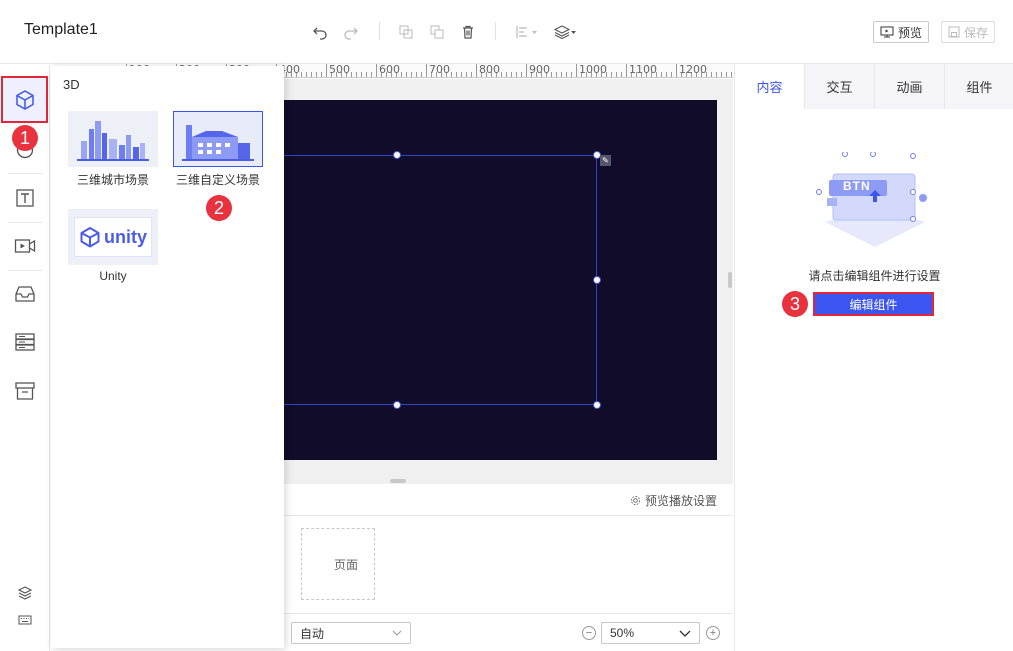 The image size is (1013, 651). I want to click on step-badge: 1, so click(25, 138).